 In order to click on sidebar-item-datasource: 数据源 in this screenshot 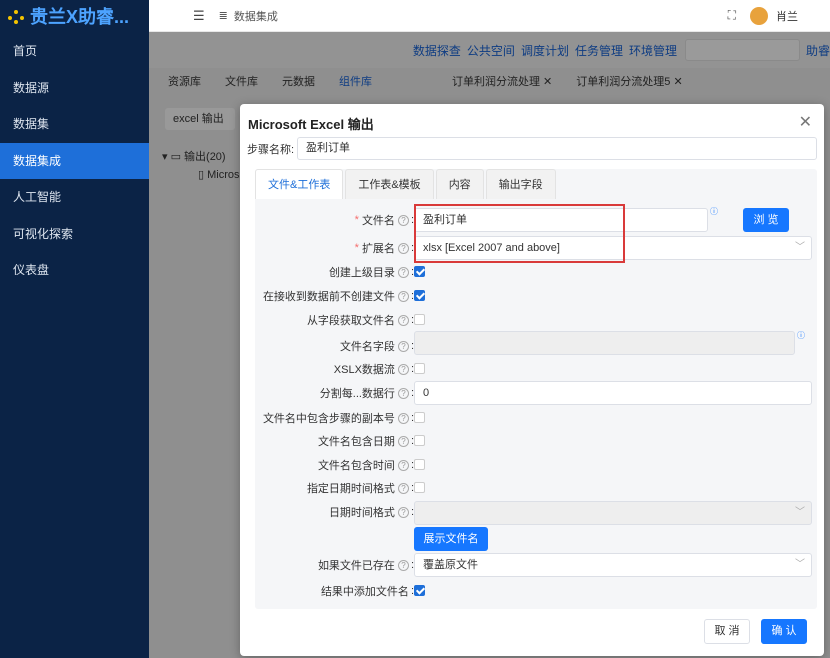, I will do `click(74, 88)`.